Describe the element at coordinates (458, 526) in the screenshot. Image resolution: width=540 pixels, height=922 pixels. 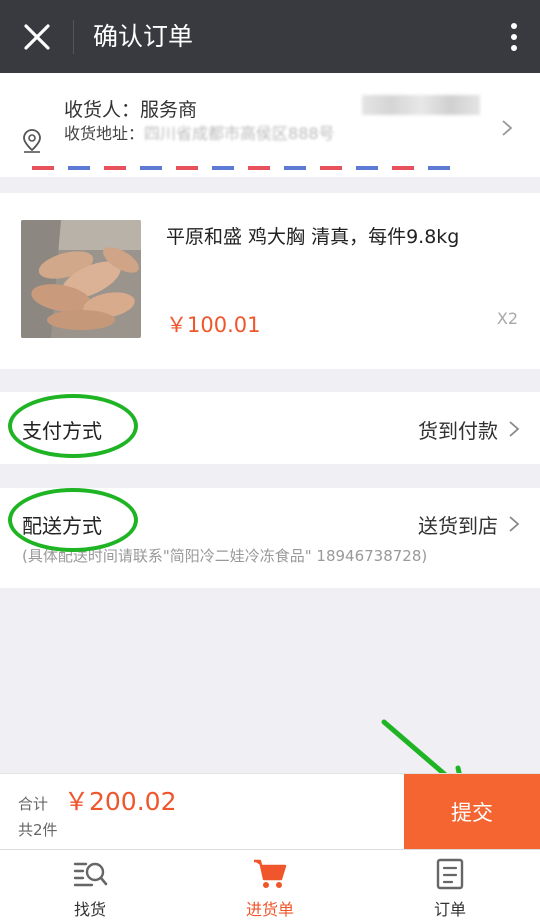
I see `delivery-method-value: 送货到店` at that location.